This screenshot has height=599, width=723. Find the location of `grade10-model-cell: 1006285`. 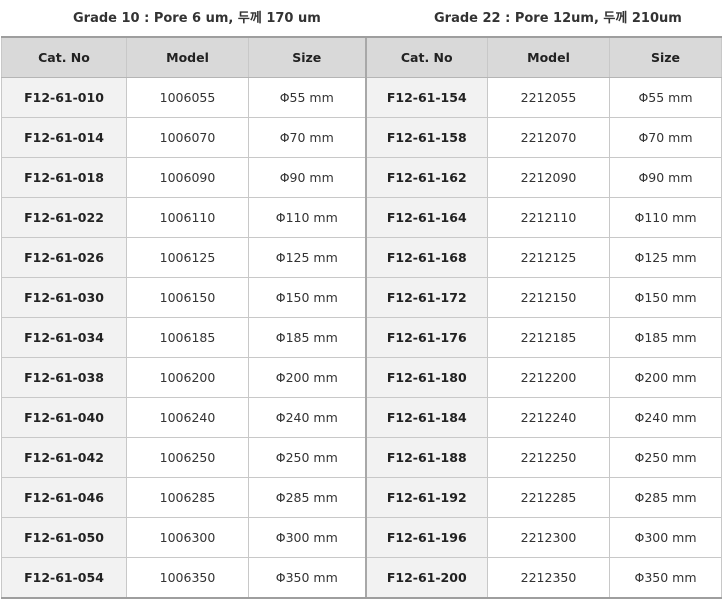

grade10-model-cell: 1006285 is located at coordinates (187, 497).